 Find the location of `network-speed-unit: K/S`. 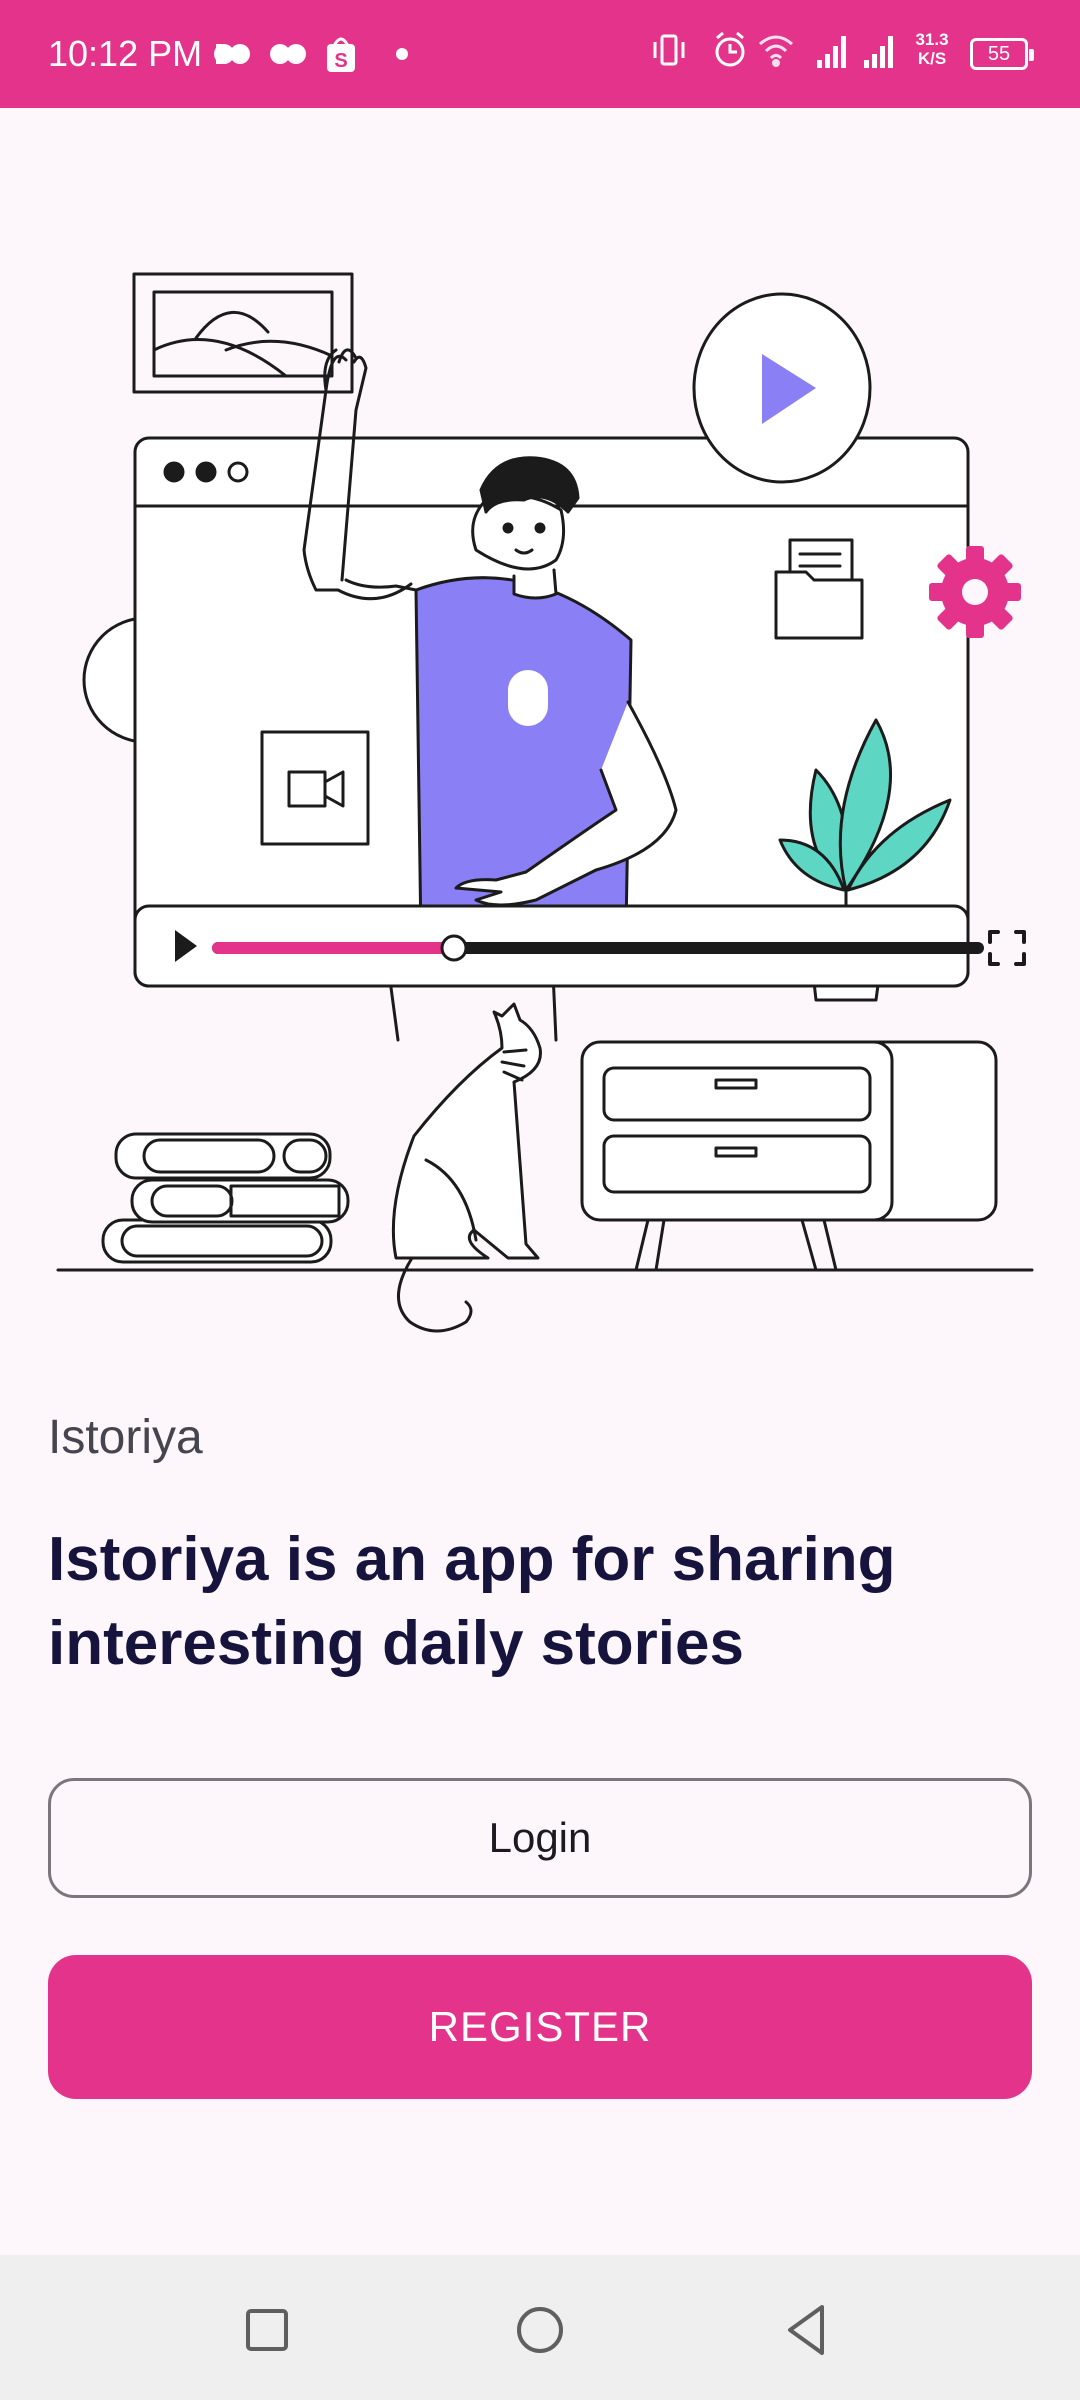

network-speed-unit: K/S is located at coordinates (932, 58).